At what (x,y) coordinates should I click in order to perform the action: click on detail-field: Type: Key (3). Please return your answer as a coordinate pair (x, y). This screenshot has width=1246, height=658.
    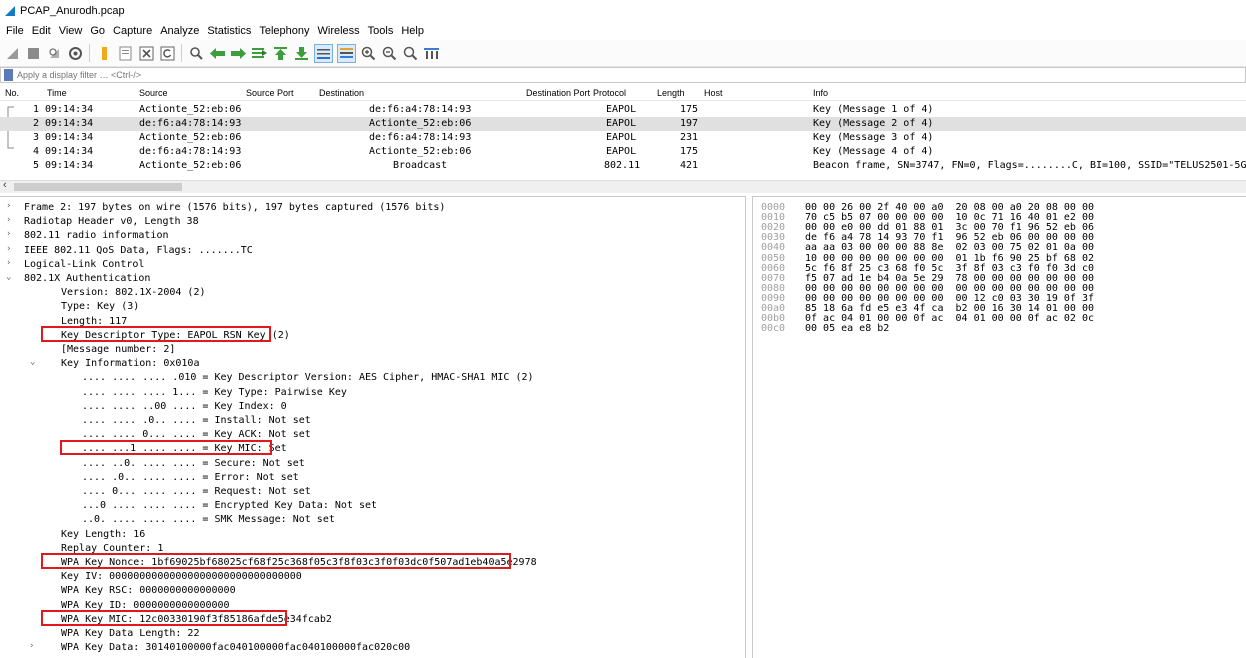
    Looking at the image, I should click on (370, 307).